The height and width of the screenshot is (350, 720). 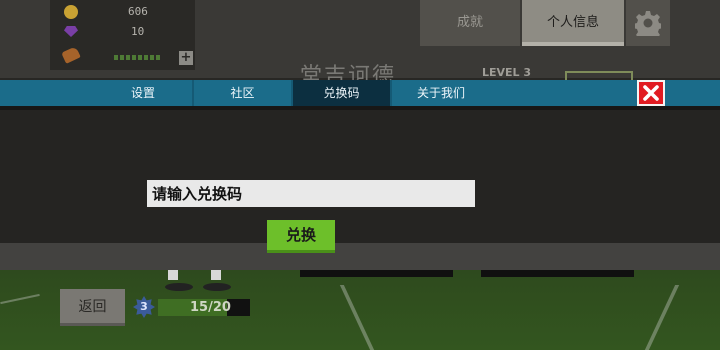 I want to click on tab-achievements: 成就, so click(x=470, y=23).